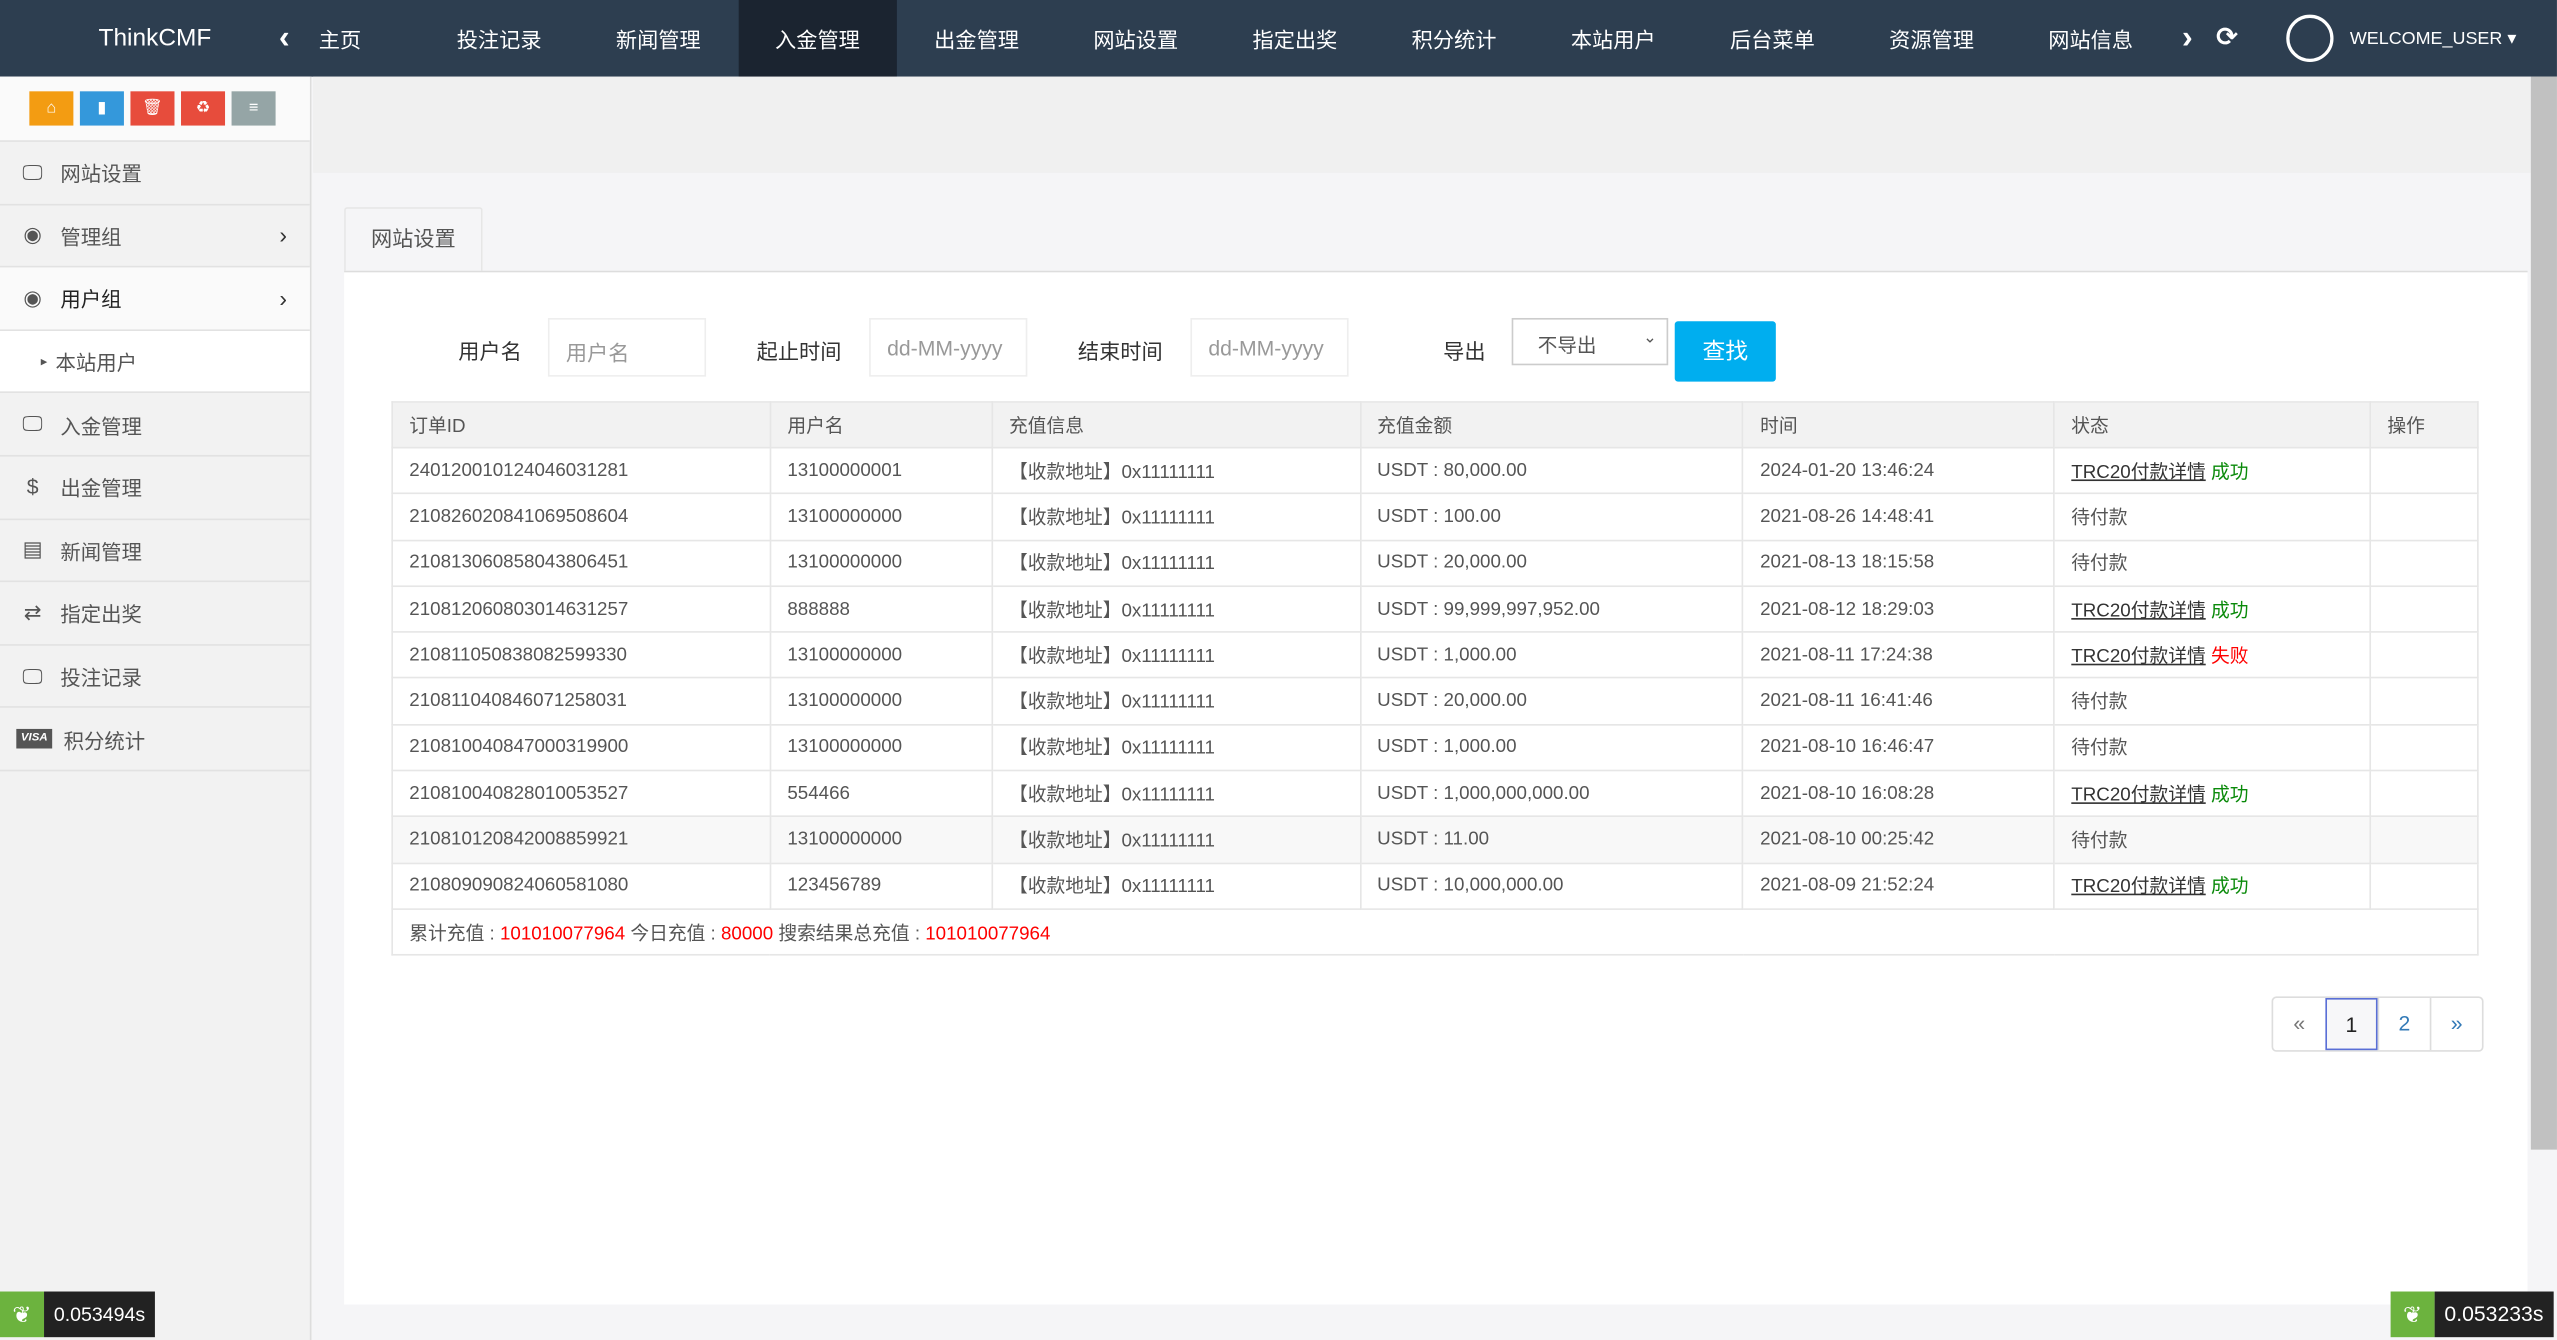 The height and width of the screenshot is (1340, 2557). I want to click on column-header: 订单ID, so click(581, 425).